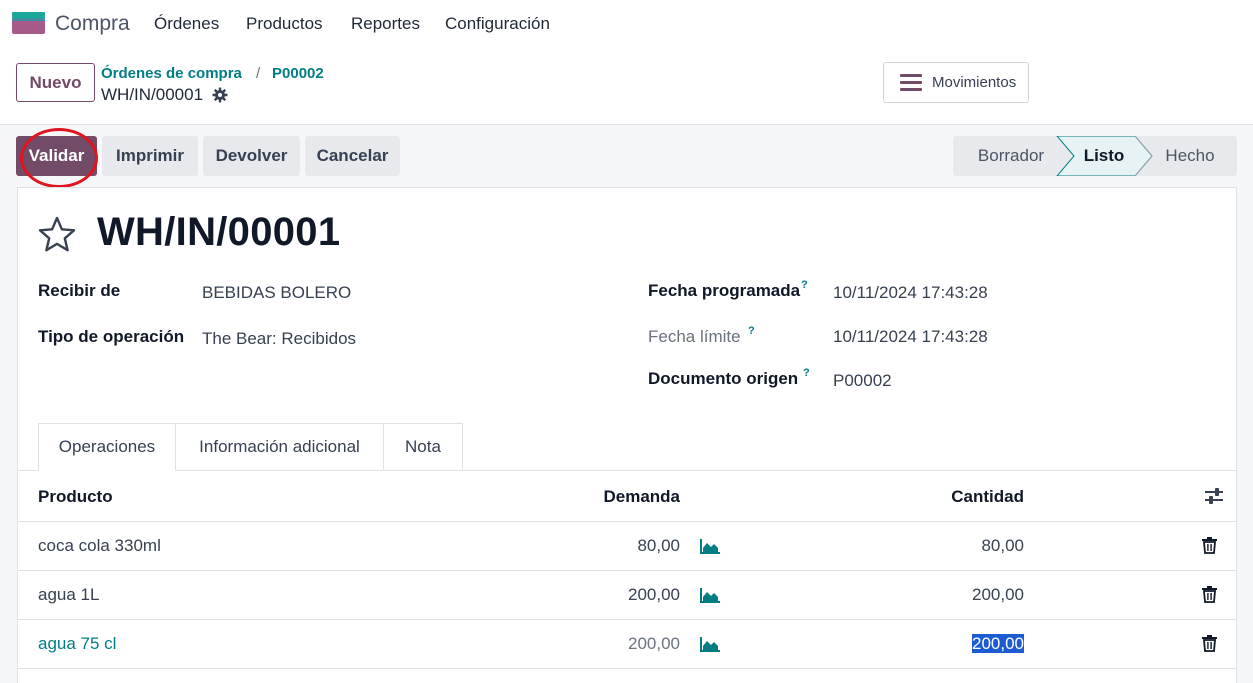 The height and width of the screenshot is (683, 1253). Describe the element at coordinates (77, 644) in the screenshot. I see `cell-product: agua 75 cl` at that location.